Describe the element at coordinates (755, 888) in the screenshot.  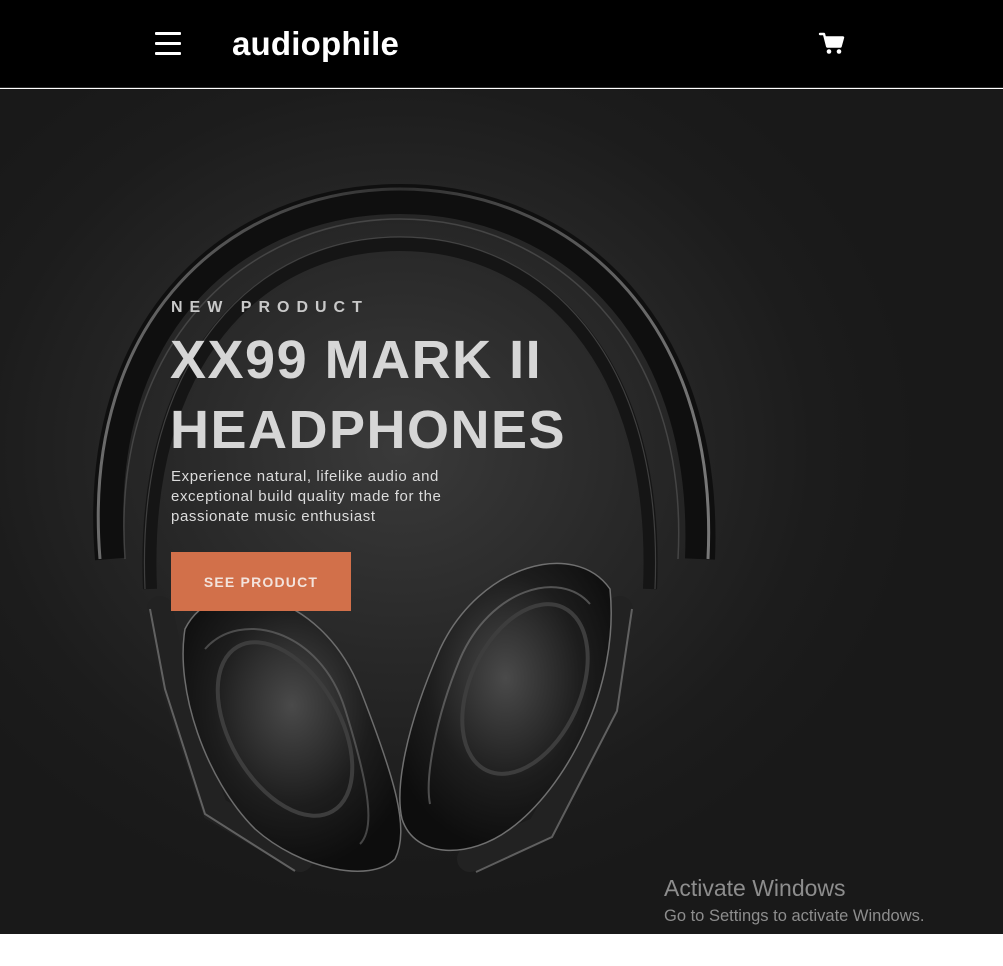
I see `watermark-title: Activate Windows` at that location.